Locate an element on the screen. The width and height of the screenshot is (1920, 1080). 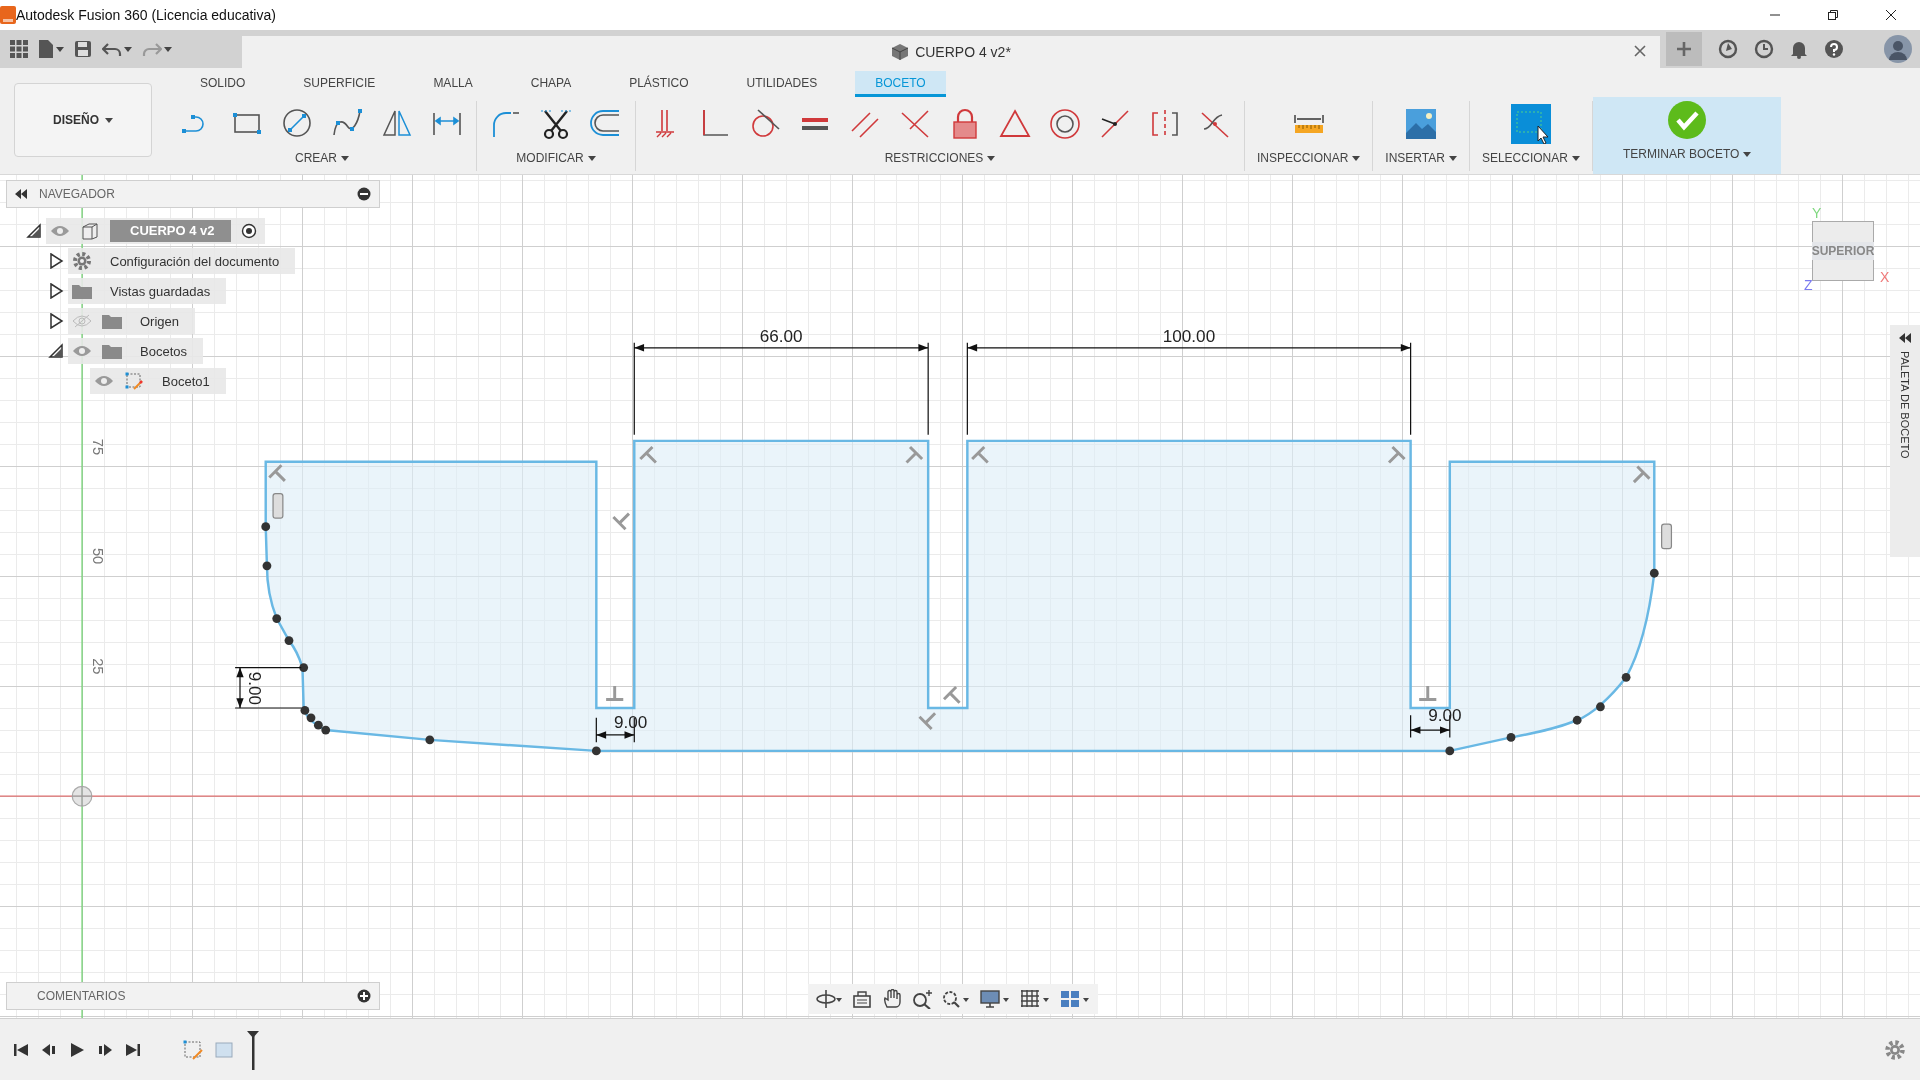
grid-icon is located at coordinates (1035, 999).